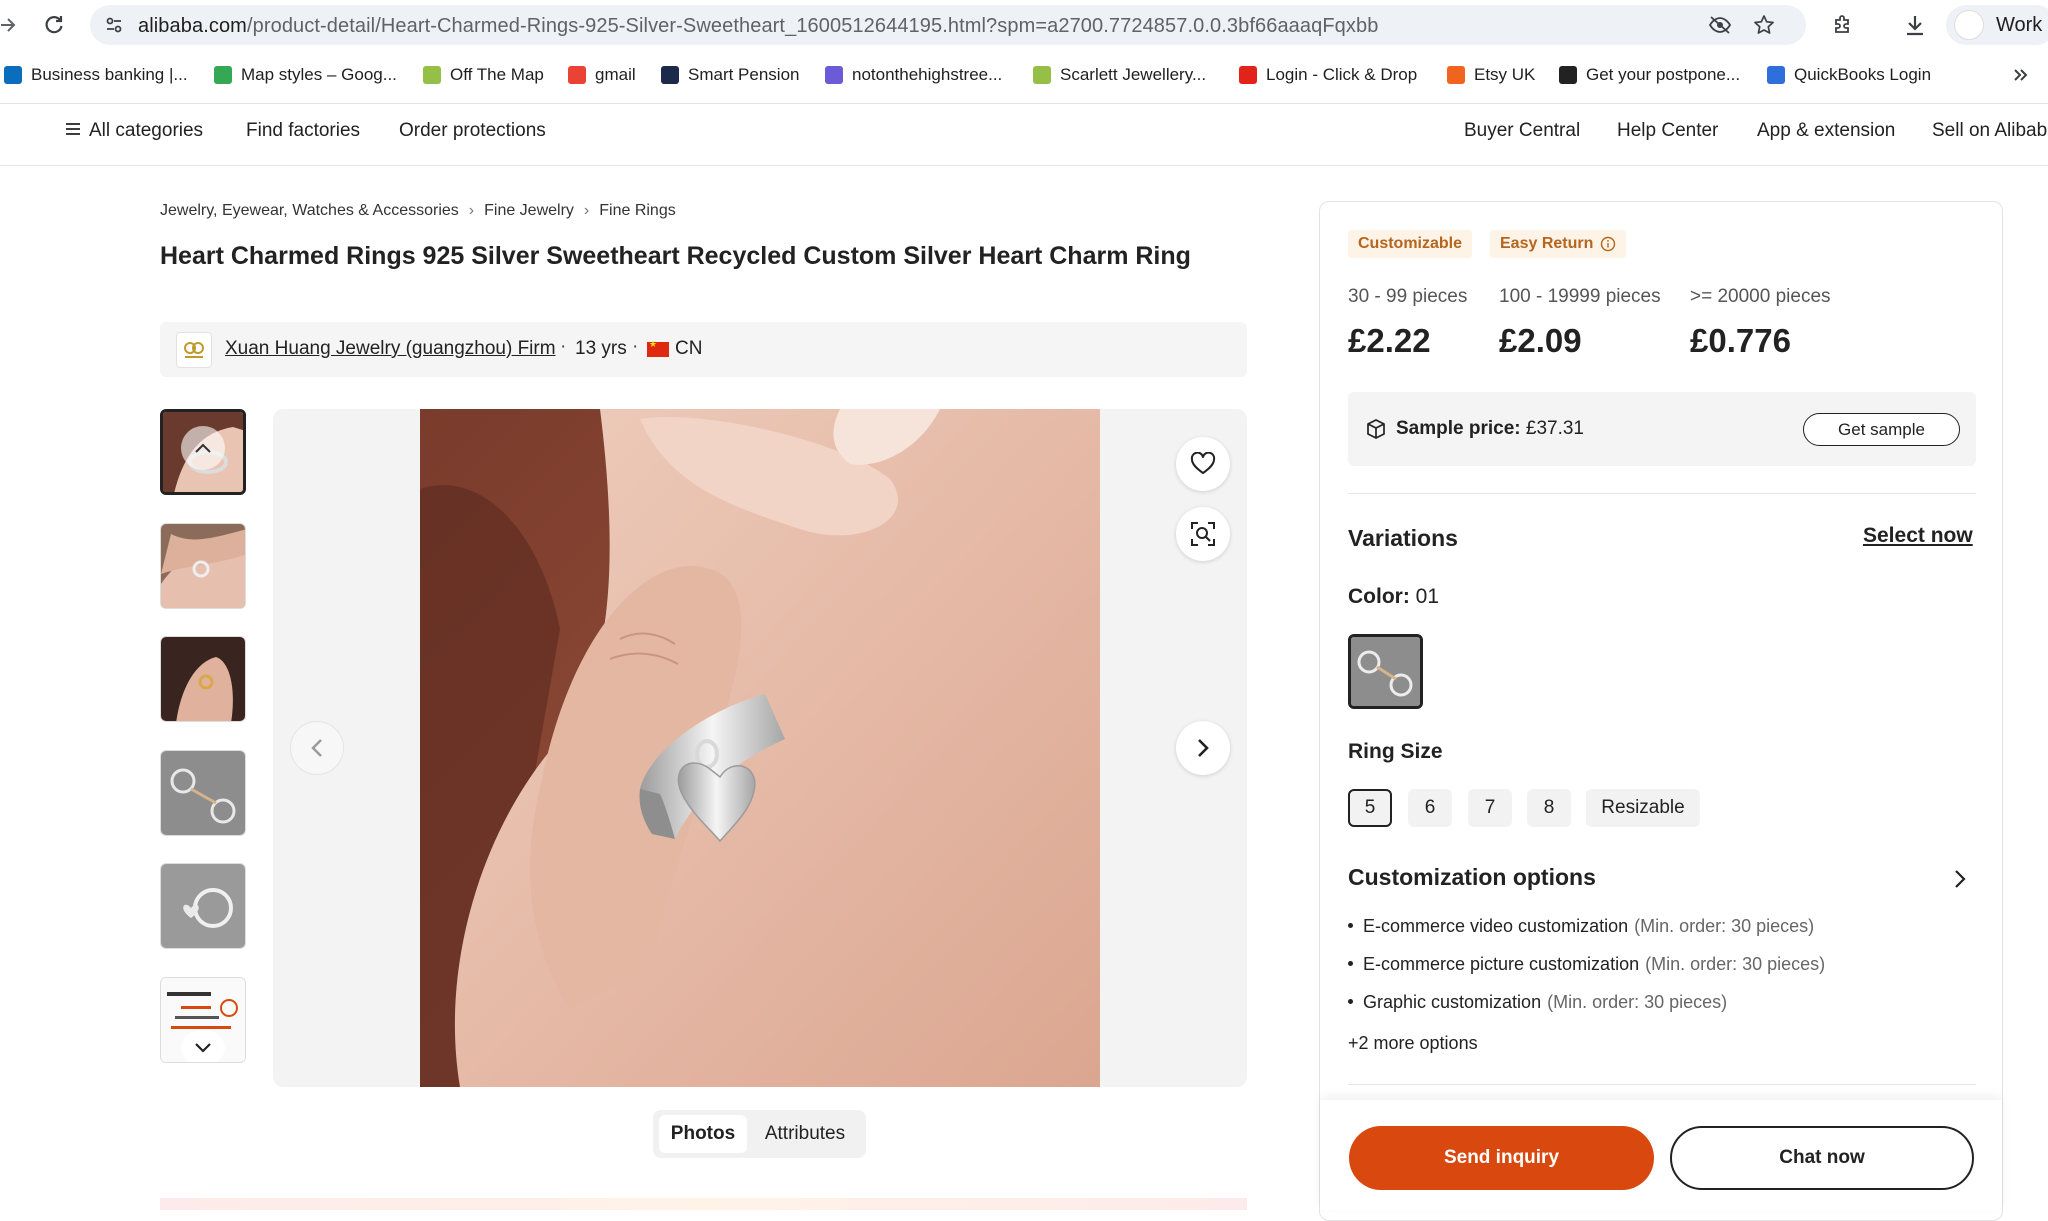 The height and width of the screenshot is (1221, 2048). What do you see at coordinates (1413, 1043) in the screenshot?
I see `more-options-link: +2 more options` at bounding box center [1413, 1043].